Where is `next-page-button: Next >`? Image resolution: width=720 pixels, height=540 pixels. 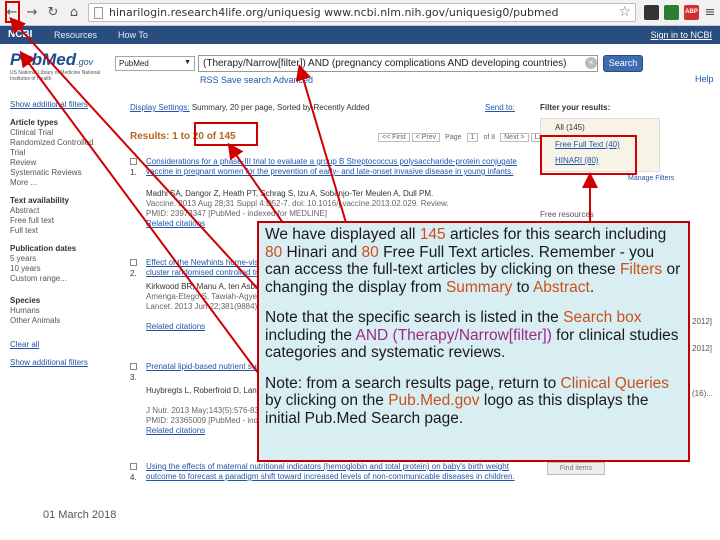
next-page-button: Next > is located at coordinates (514, 137).